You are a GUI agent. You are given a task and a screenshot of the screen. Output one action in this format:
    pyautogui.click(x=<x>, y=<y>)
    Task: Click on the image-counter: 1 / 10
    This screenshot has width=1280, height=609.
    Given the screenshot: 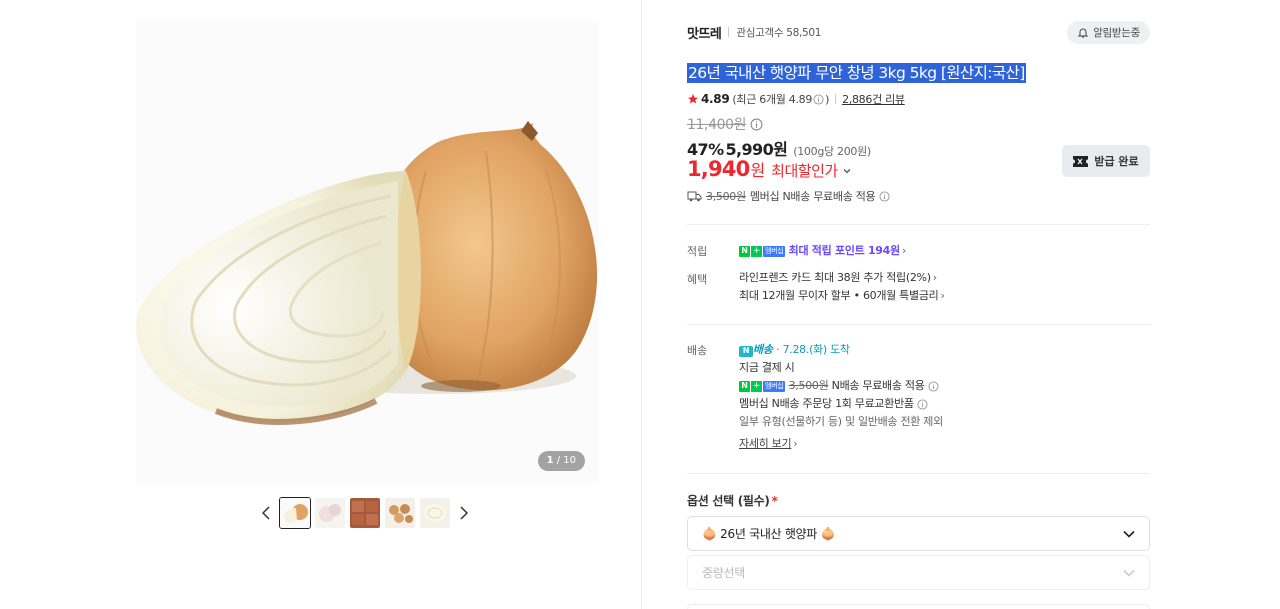 What is the action you would take?
    pyautogui.click(x=561, y=461)
    